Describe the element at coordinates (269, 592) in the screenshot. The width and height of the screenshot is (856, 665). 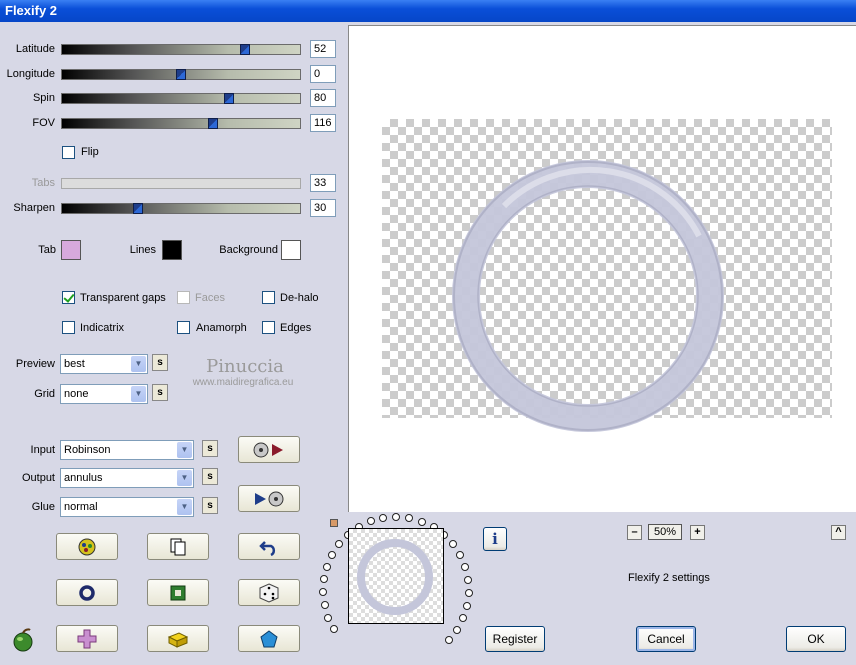
I see `random-button` at that location.